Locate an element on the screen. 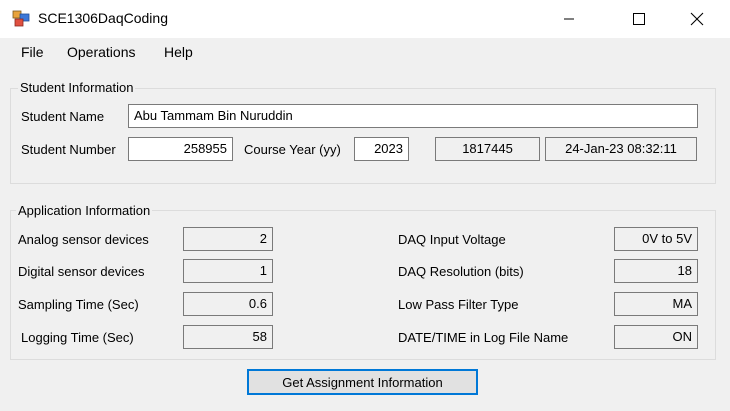 This screenshot has width=730, height=411. filter-type-label: Low Pass Filter Type is located at coordinates (458, 304).